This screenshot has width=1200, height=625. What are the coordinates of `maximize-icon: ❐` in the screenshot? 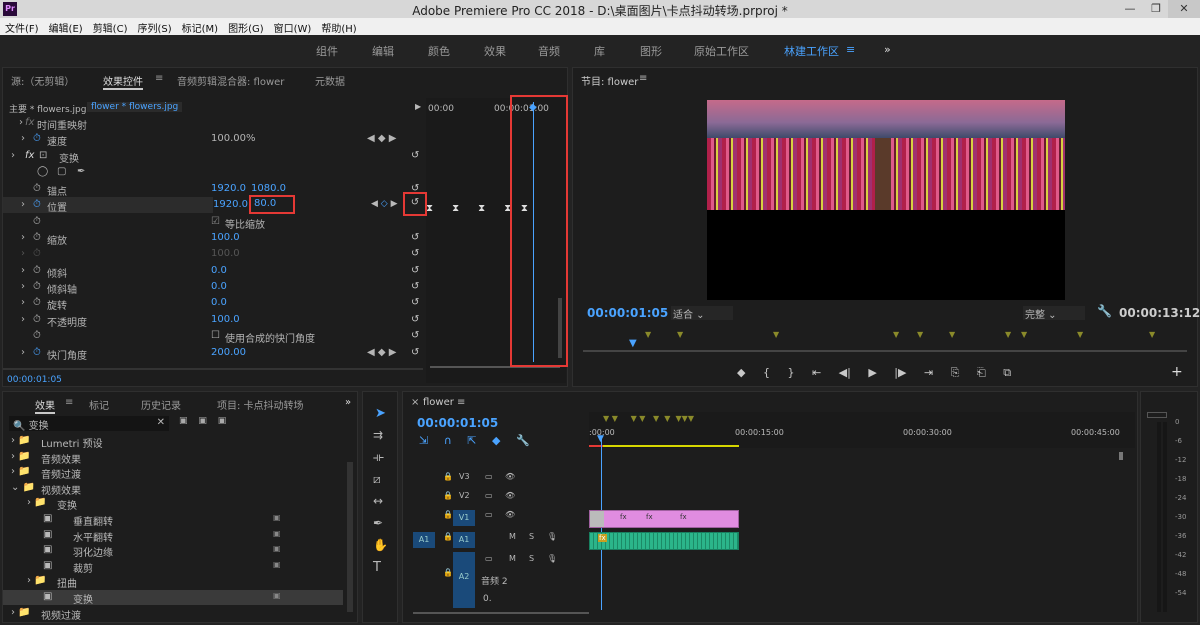 It's located at (1156, 9).